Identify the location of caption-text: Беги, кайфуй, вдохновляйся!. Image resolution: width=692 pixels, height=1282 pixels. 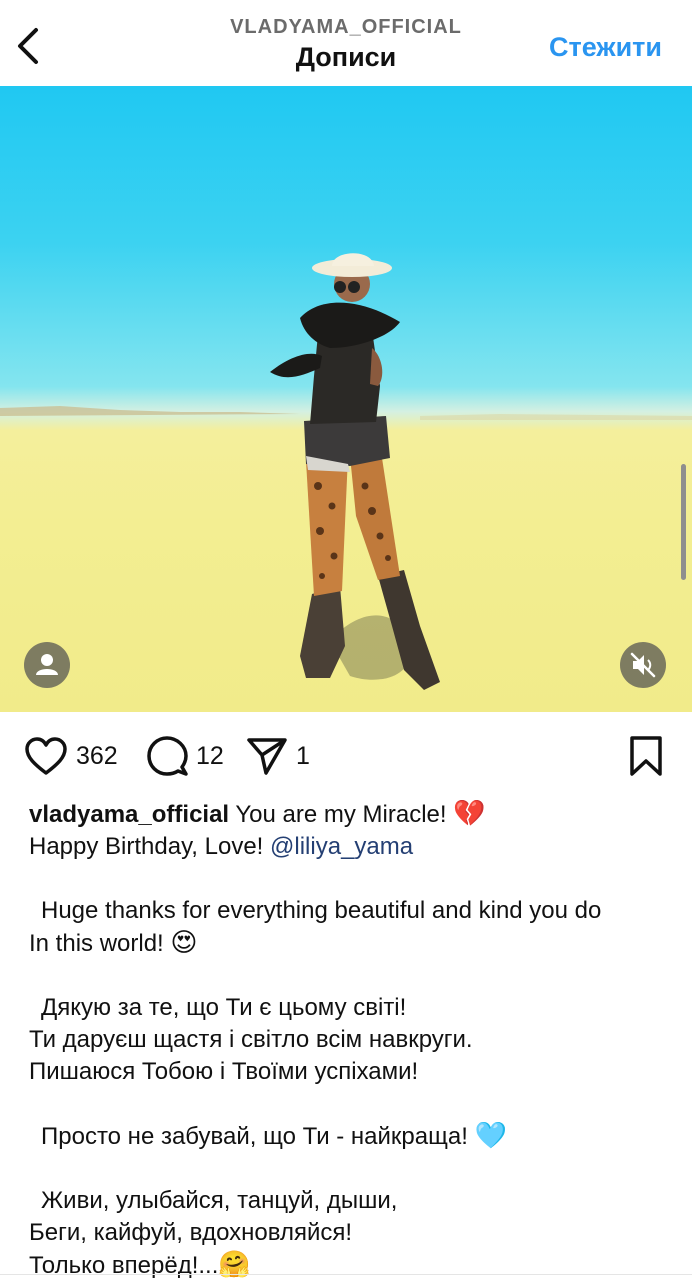
(191, 1232).